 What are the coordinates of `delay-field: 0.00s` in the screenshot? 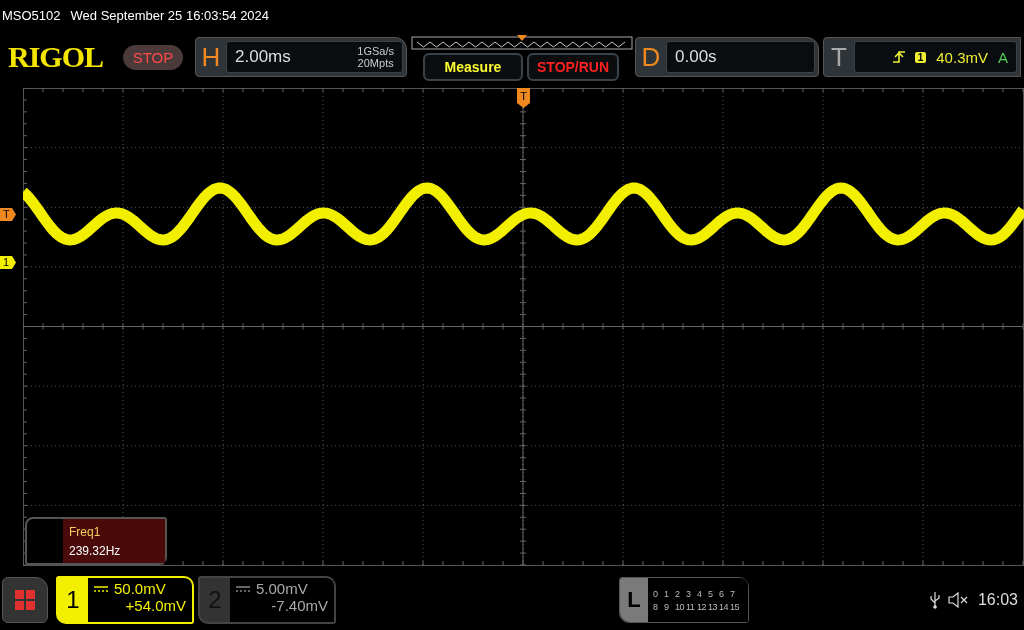 It's located at (740, 57).